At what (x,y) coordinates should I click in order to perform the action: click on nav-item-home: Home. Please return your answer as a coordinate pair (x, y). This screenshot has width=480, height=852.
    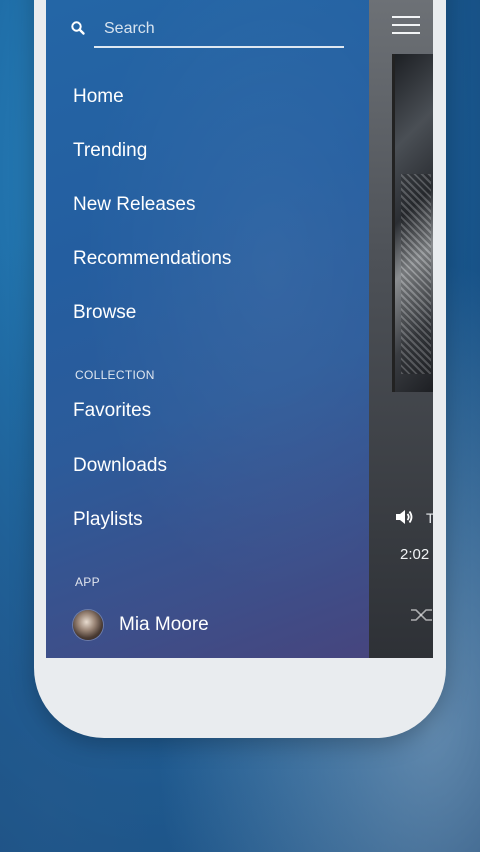
    Looking at the image, I should click on (98, 97).